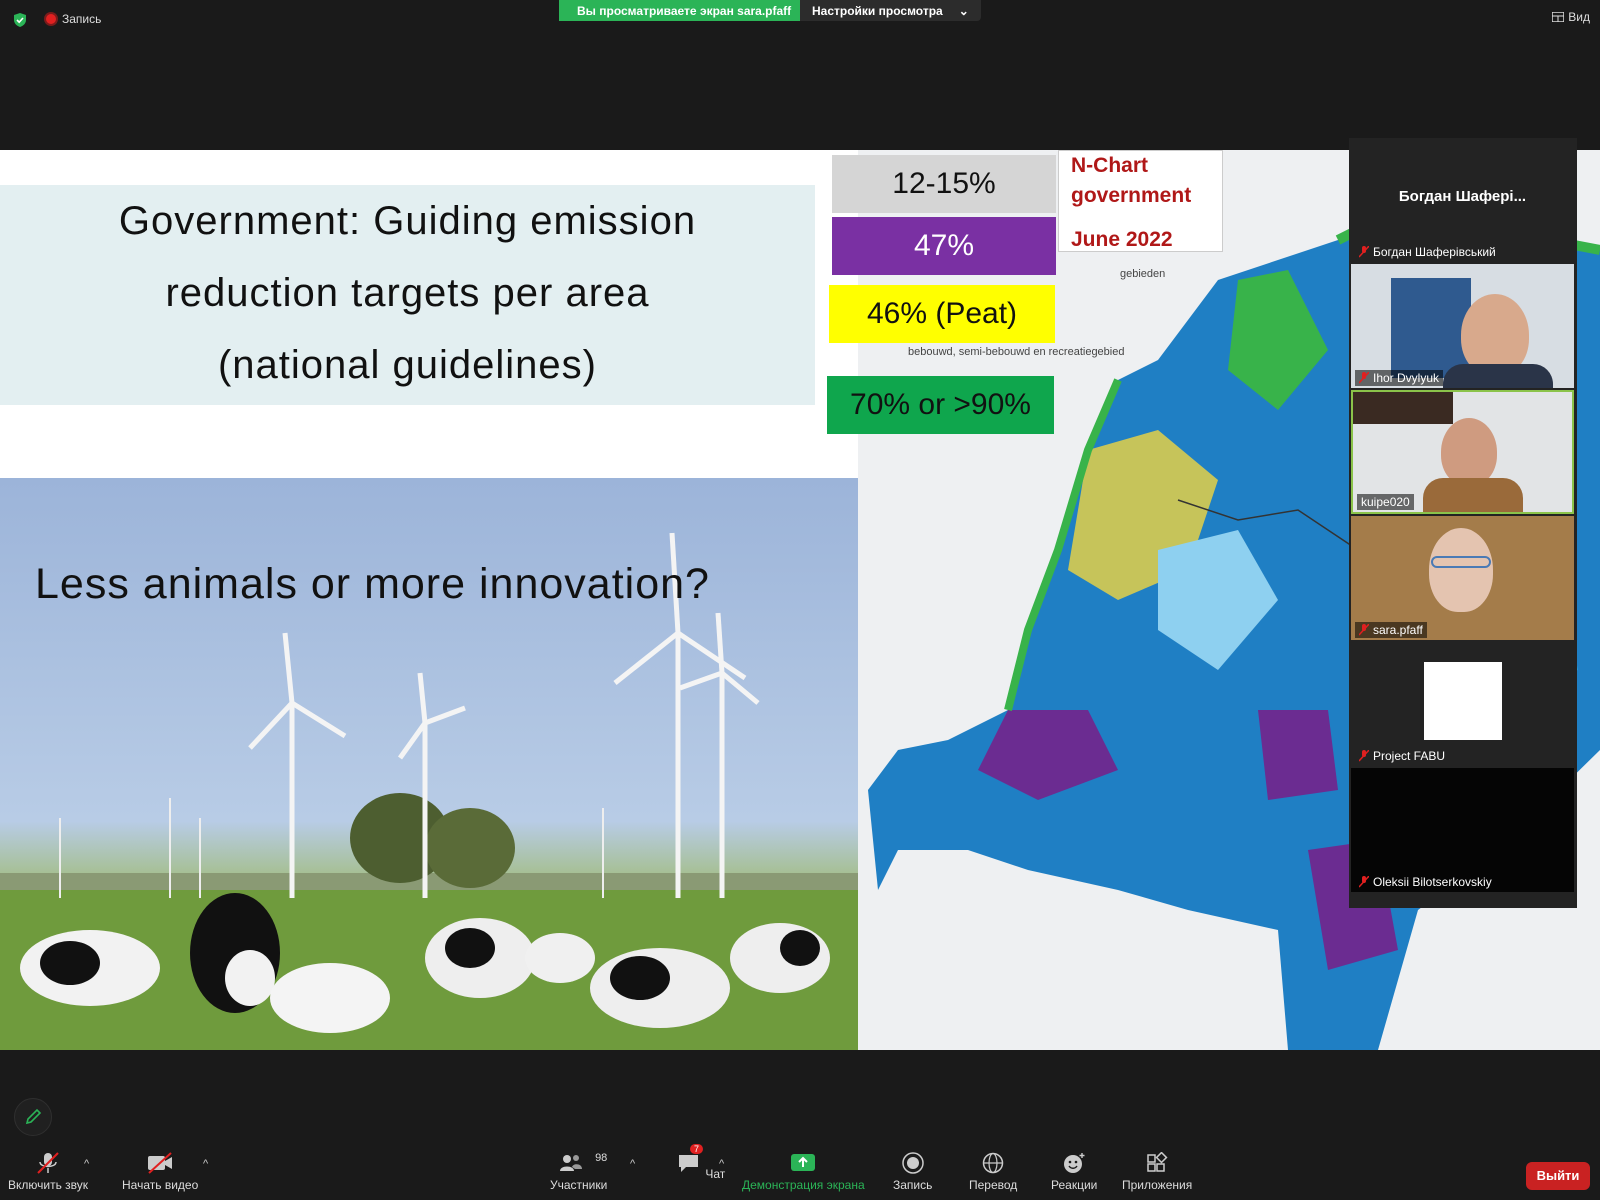 The image size is (1600, 1200). I want to click on avatar, so click(1463, 701).